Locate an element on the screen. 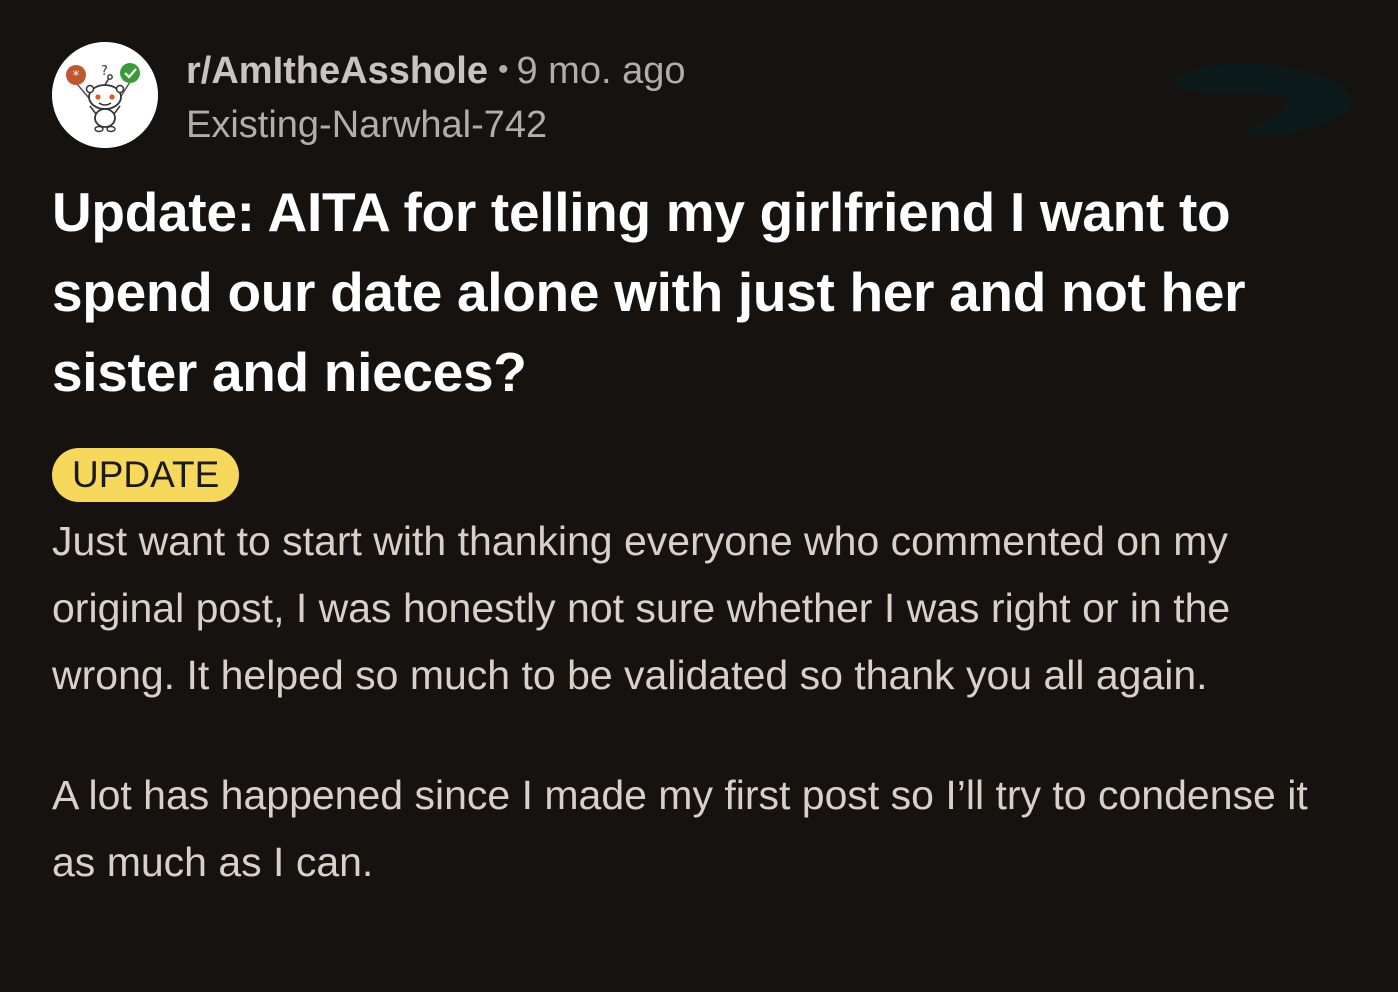 Image resolution: width=1398 pixels, height=992 pixels. author-link: Existing-Narwhal-742 is located at coordinates (435, 125).